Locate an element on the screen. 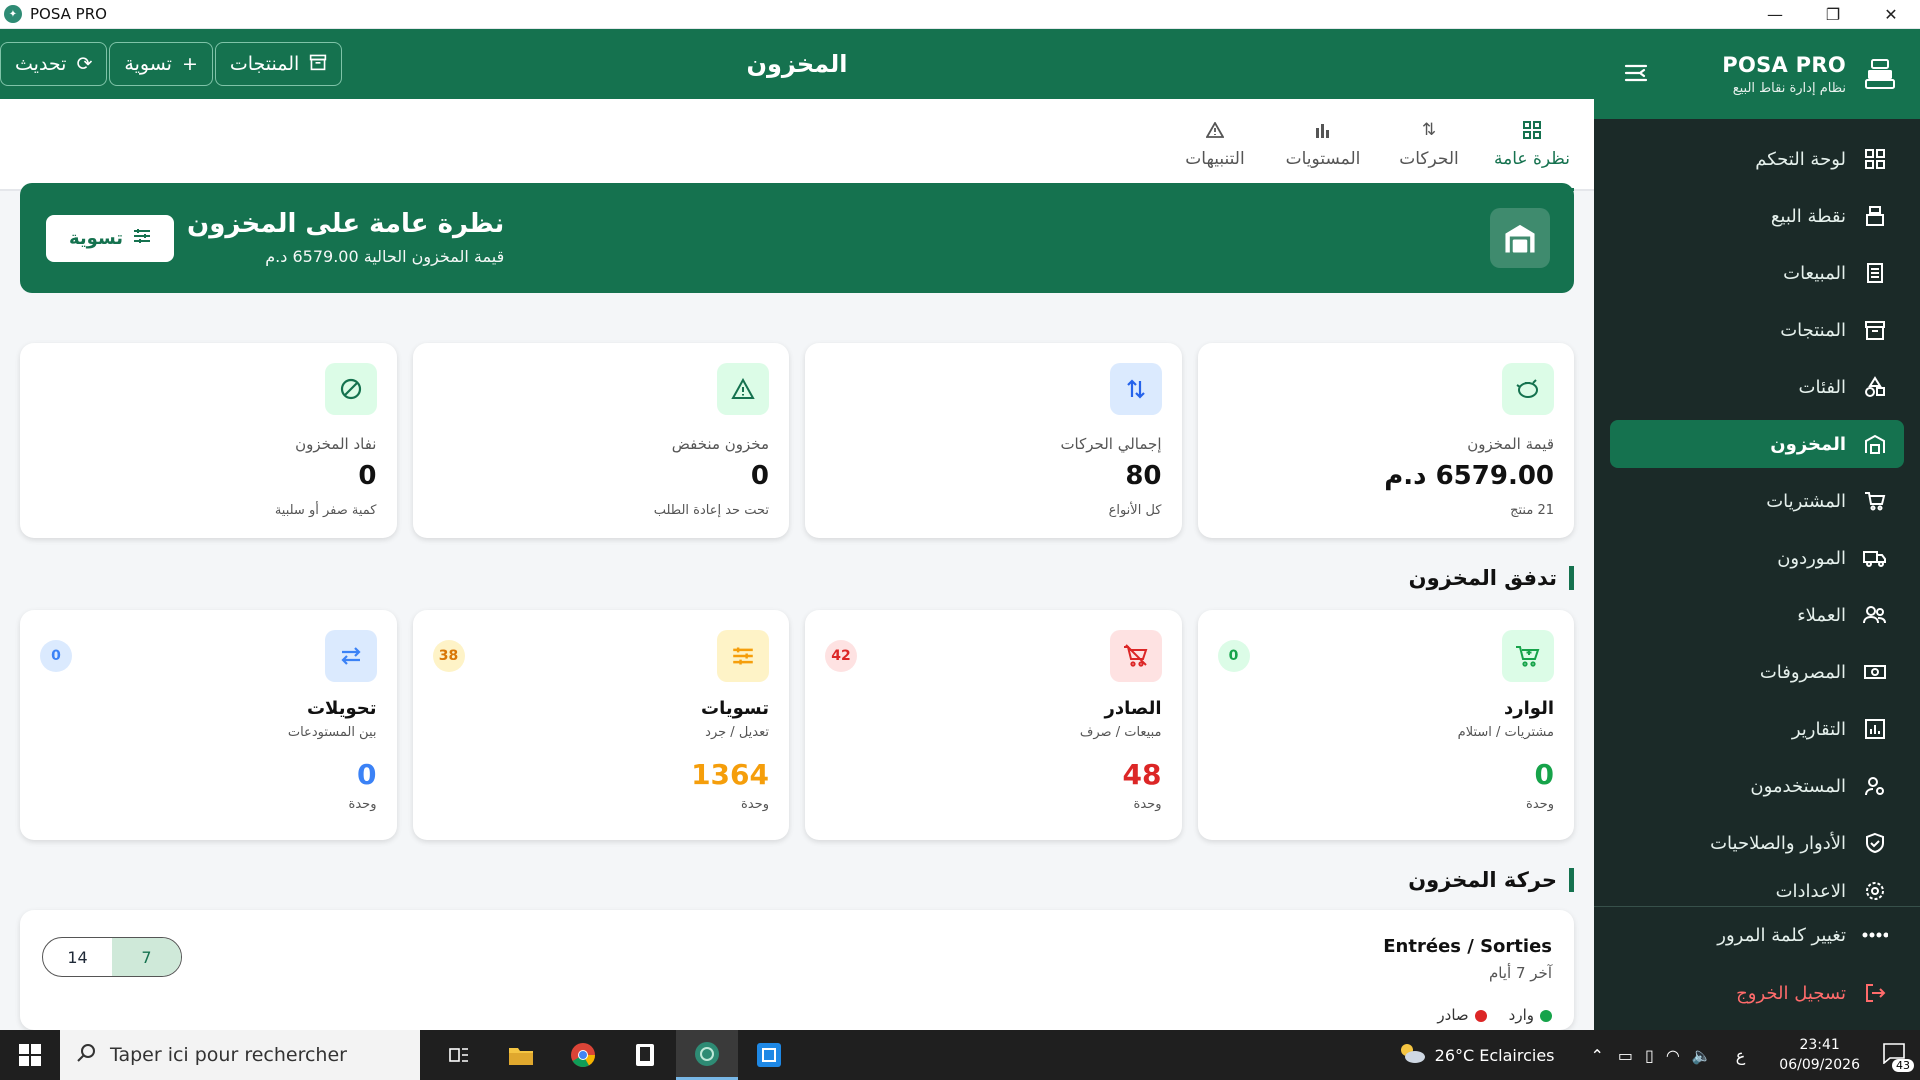 Image resolution: width=1920 pixels, height=1080 pixels. chrome-icon is located at coordinates (583, 1055).